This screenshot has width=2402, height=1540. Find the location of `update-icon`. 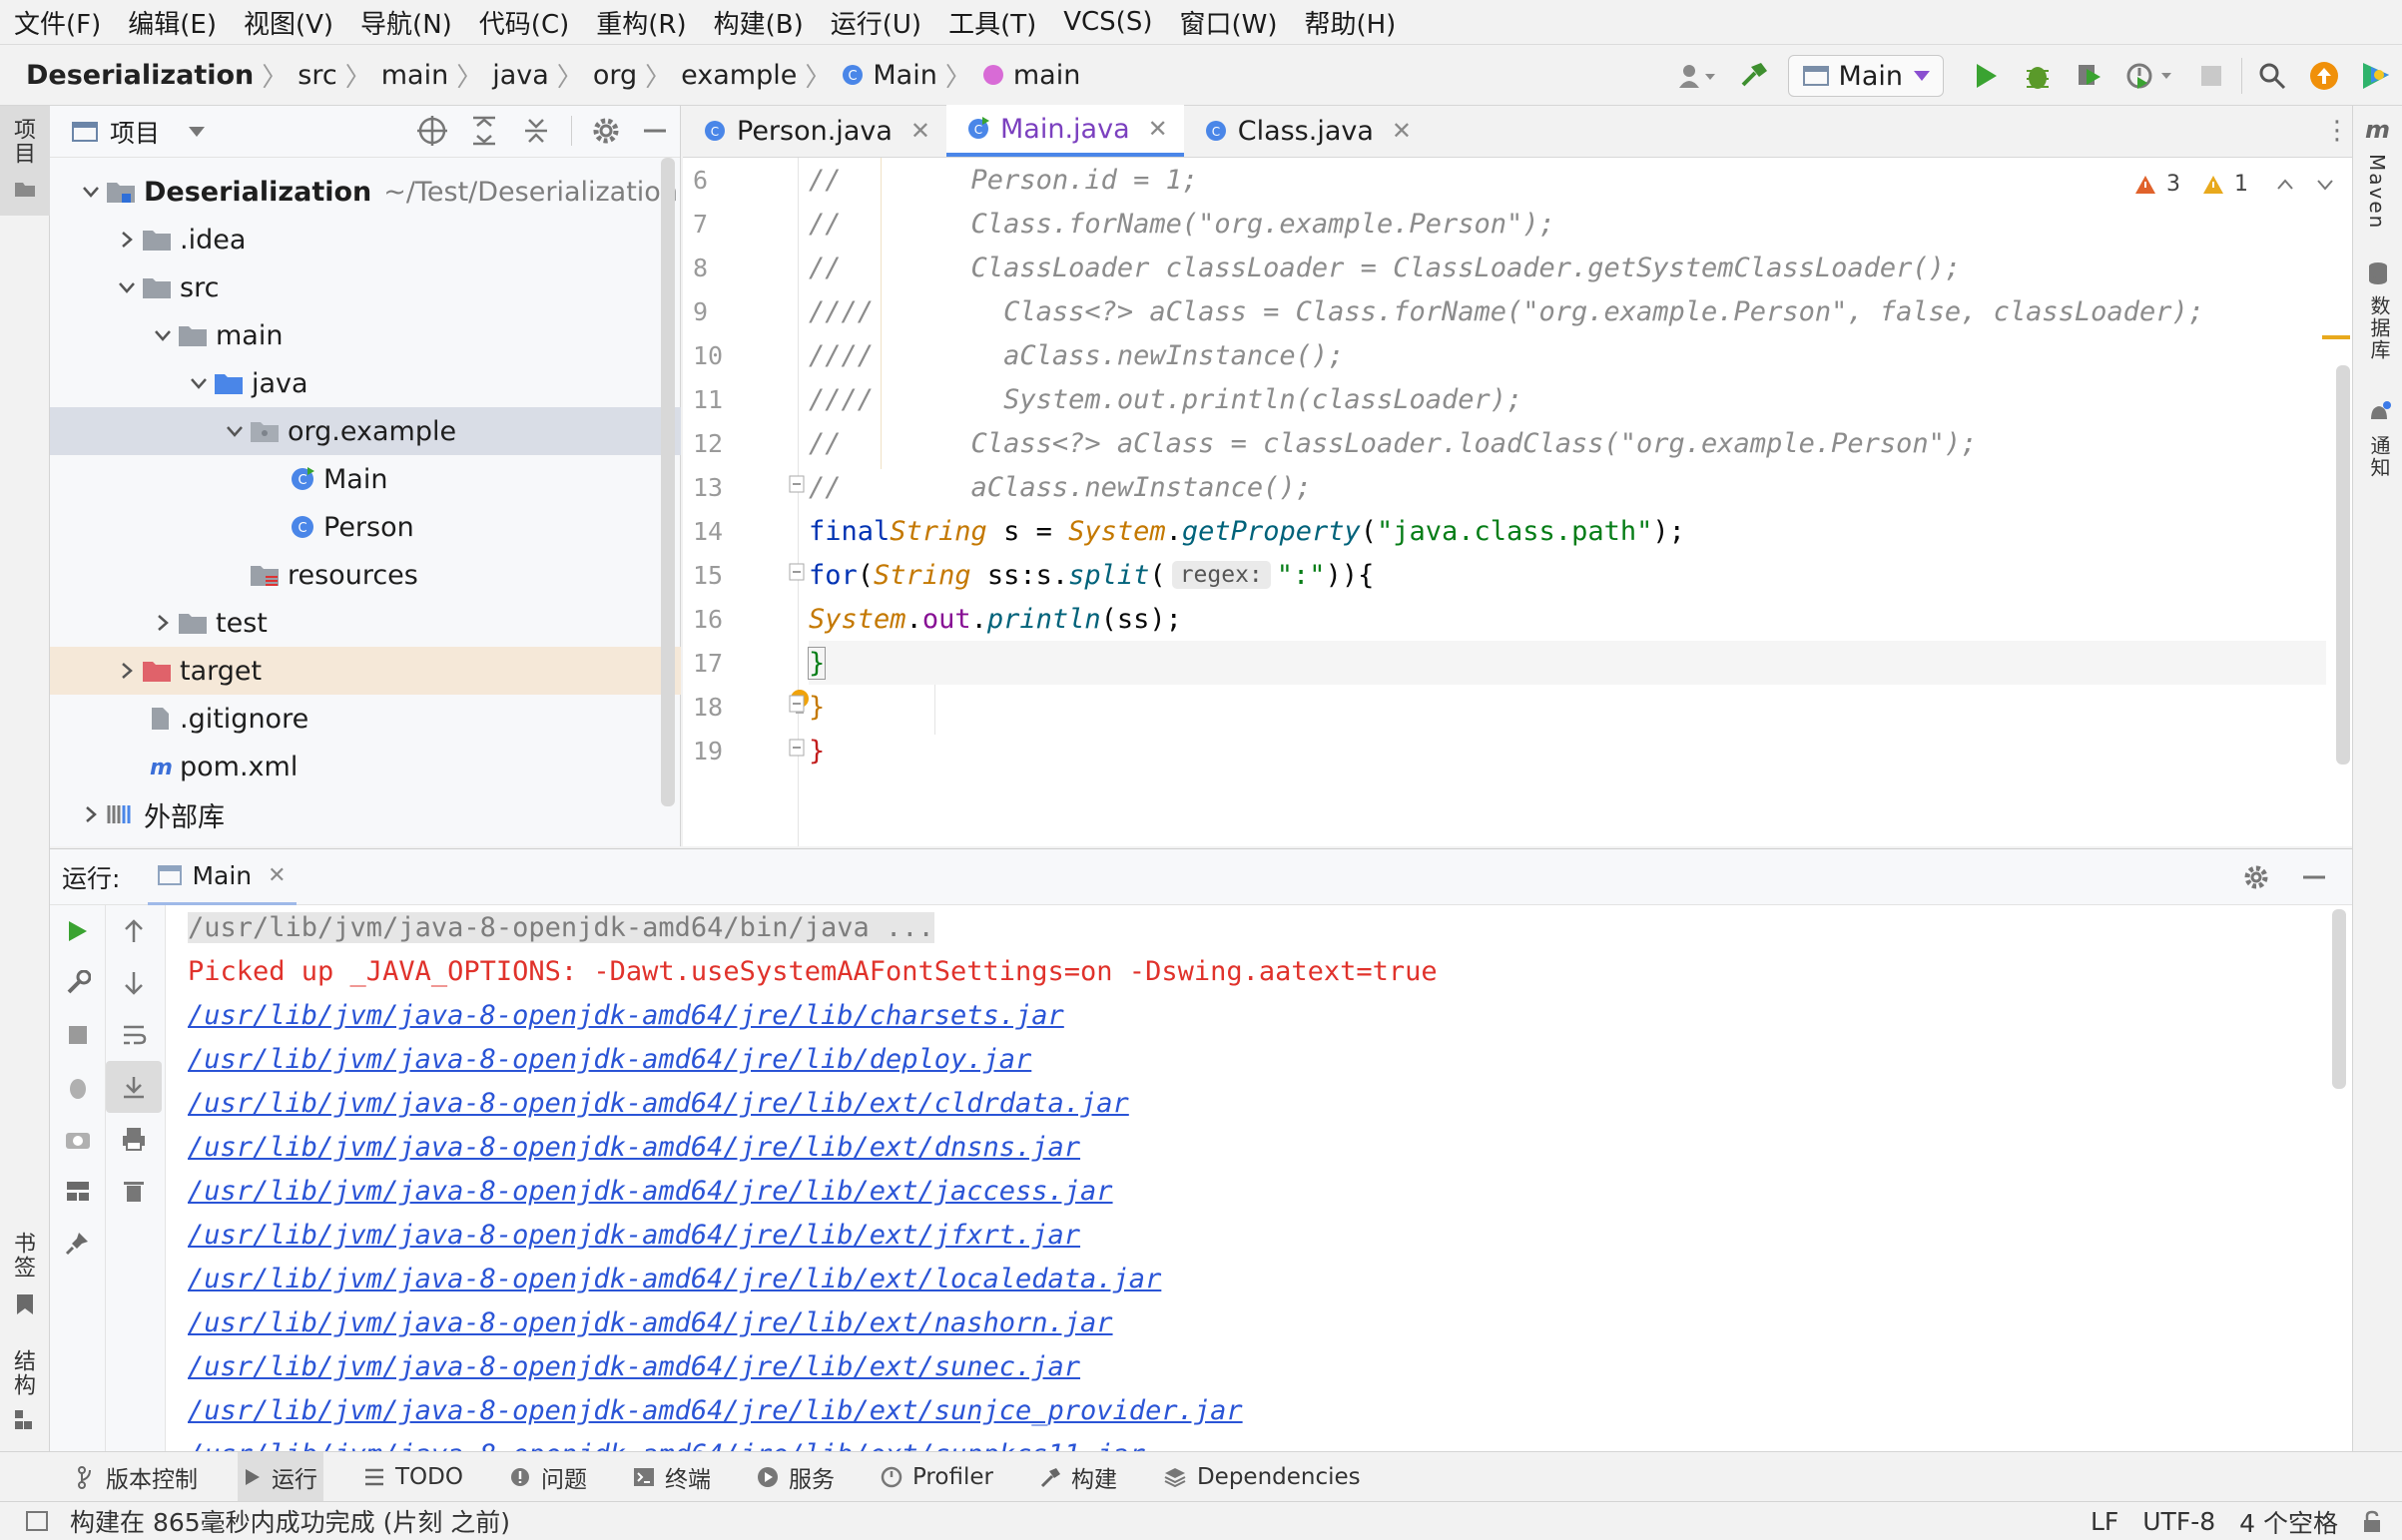

update-icon is located at coordinates (2324, 76).